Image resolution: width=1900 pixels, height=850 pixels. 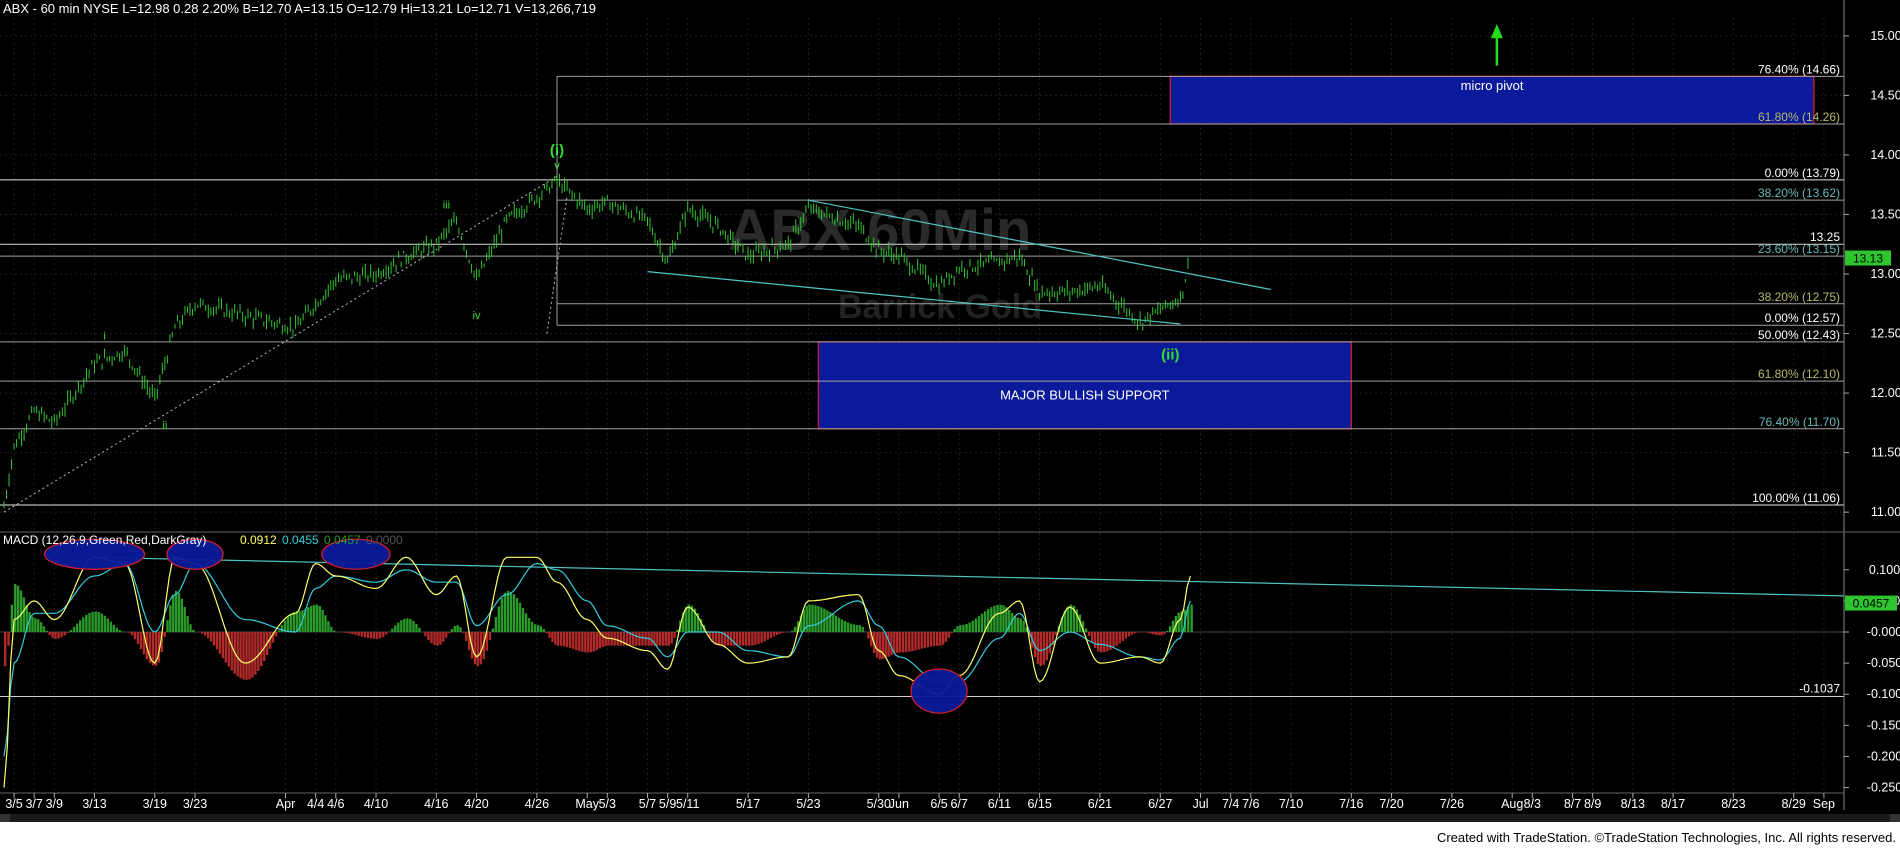 I want to click on time-tick-label: 6/5, so click(x=938, y=804).